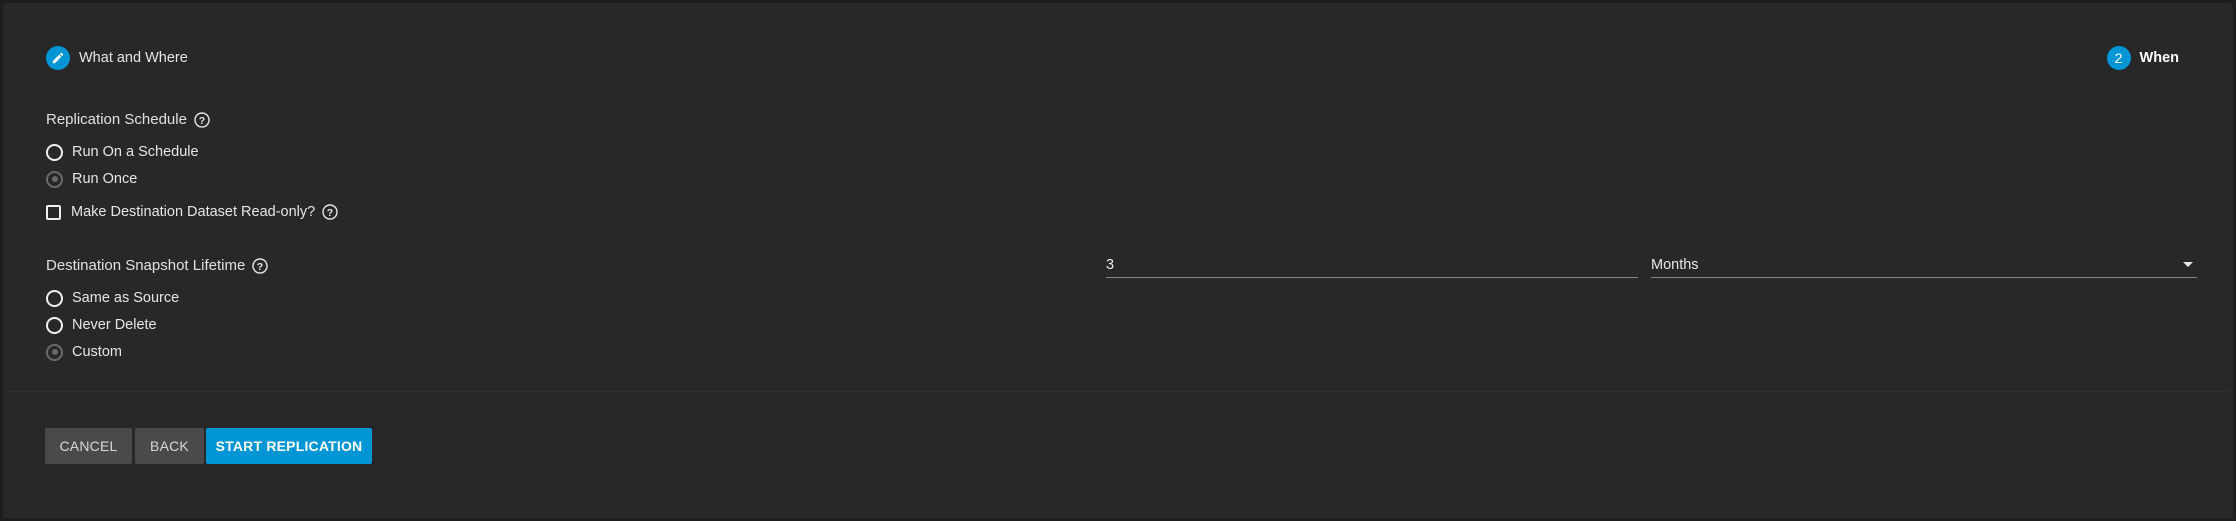  I want to click on pencil-icon, so click(58, 58).